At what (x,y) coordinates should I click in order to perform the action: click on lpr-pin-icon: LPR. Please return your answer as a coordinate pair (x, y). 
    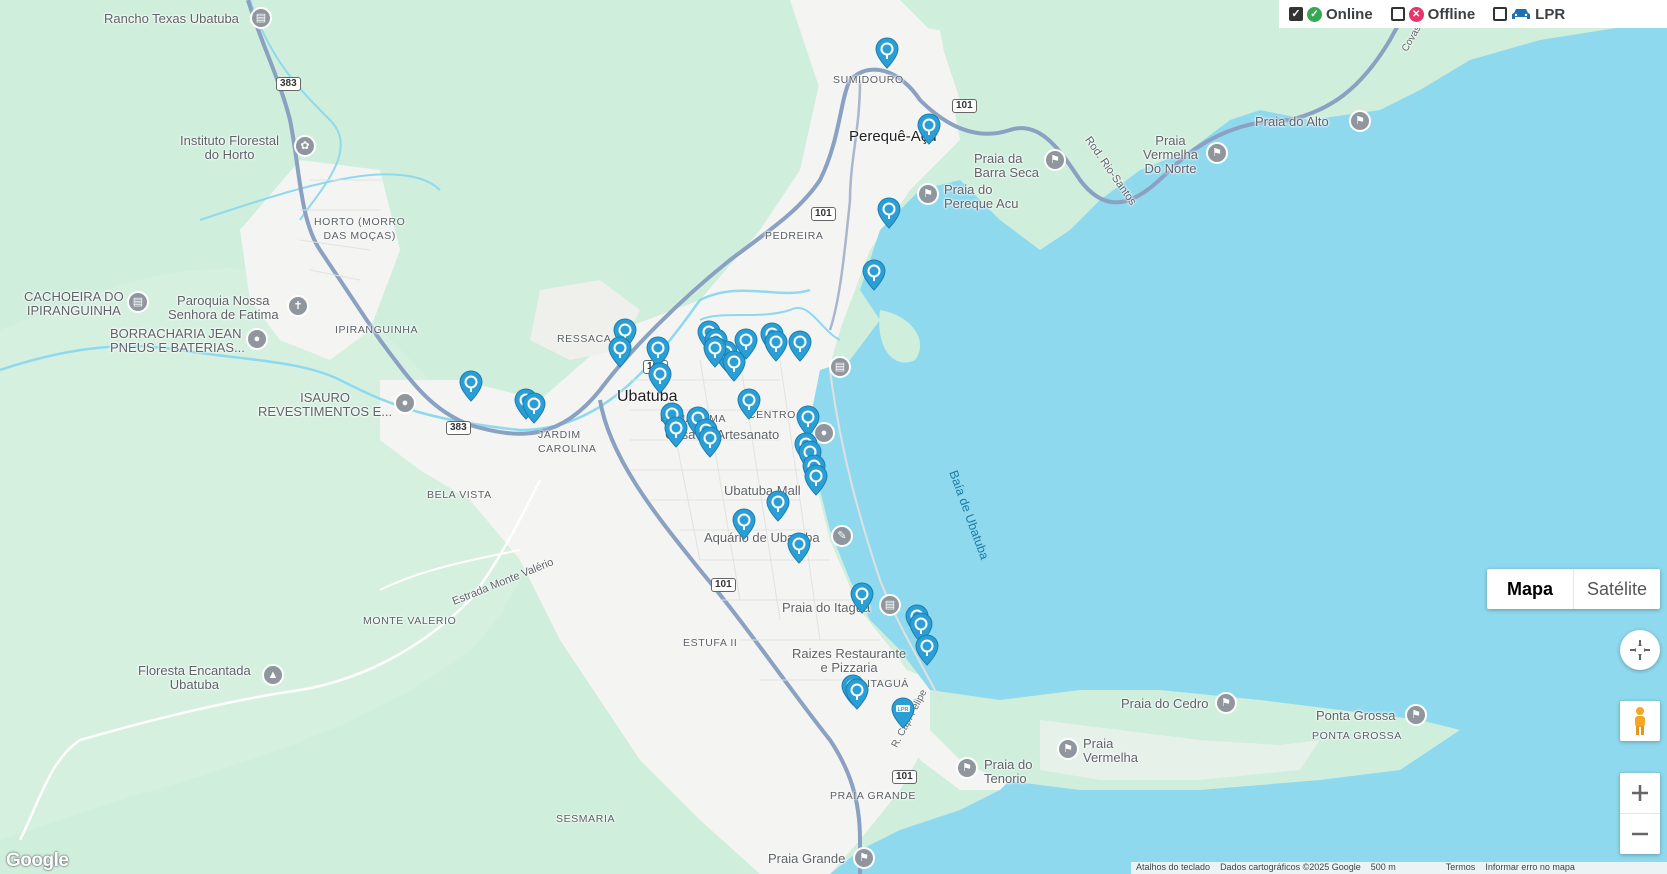
    Looking at the image, I should click on (903, 713).